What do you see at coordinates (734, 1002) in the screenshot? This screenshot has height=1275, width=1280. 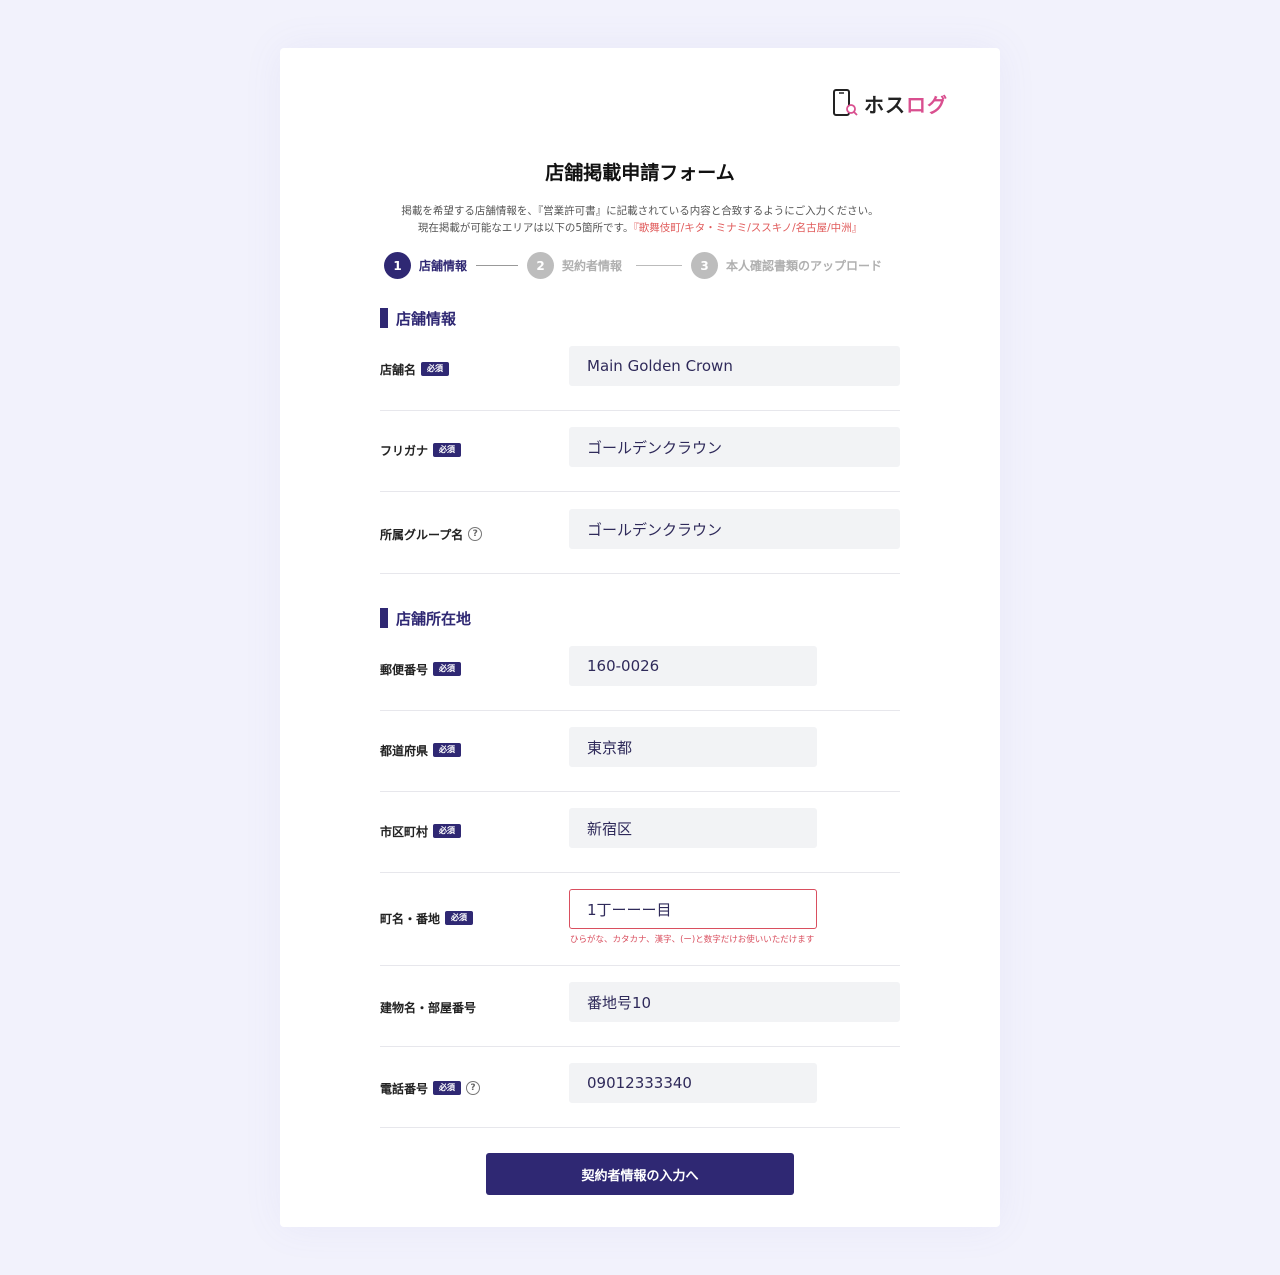 I see `building-input` at bounding box center [734, 1002].